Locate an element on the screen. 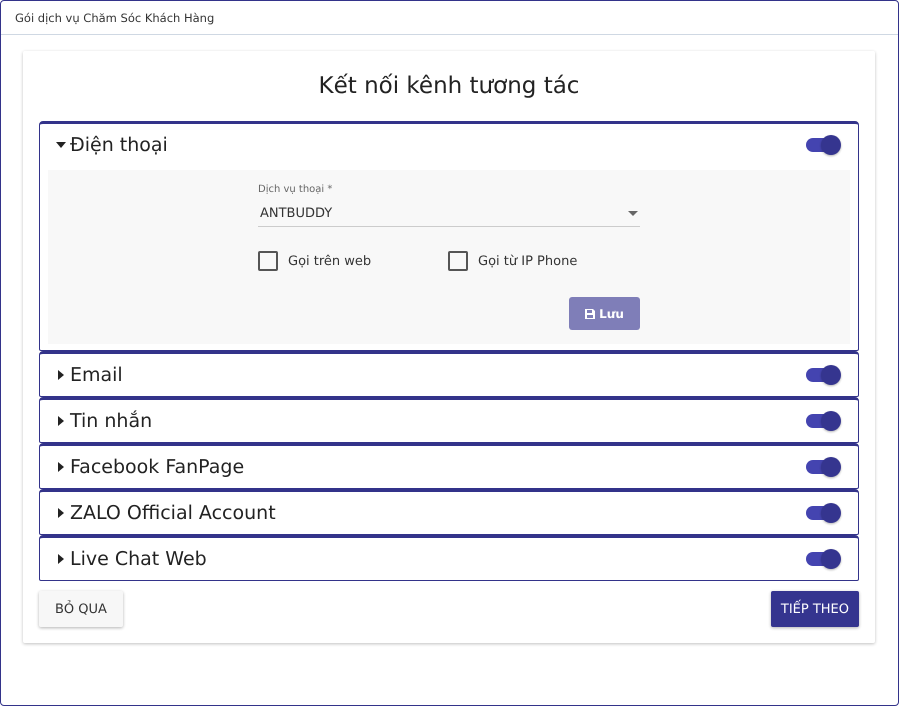 The image size is (899, 706). service-select: ANTBUDDY is located at coordinates (449, 215).